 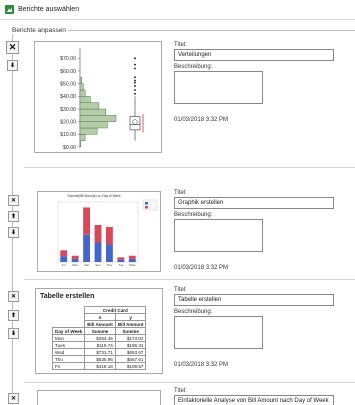 What do you see at coordinates (130, 317) in the screenshot?
I see `crosstab-sub-header: y` at bounding box center [130, 317].